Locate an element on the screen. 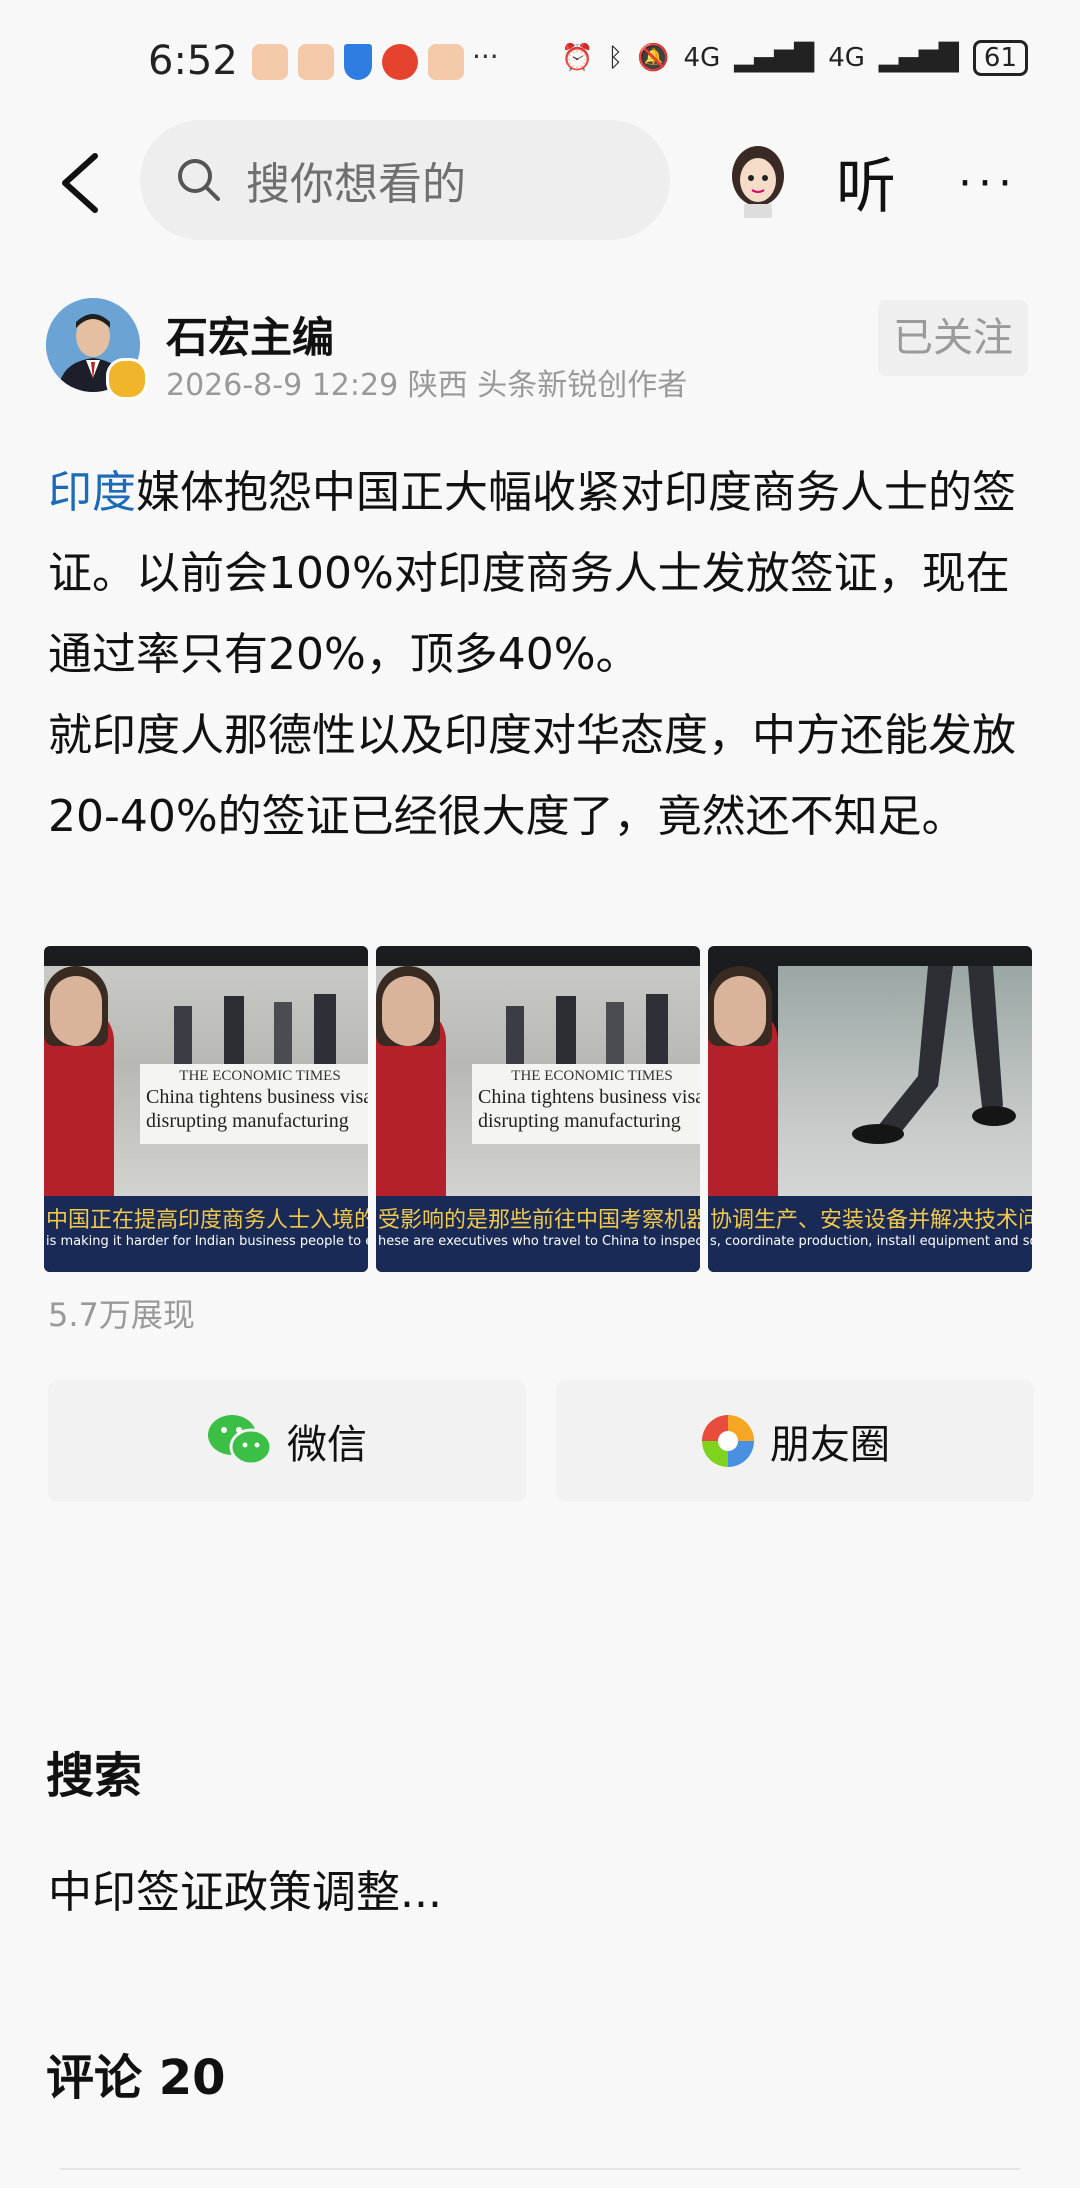  search-input: 搜你想看的 is located at coordinates (405, 180).